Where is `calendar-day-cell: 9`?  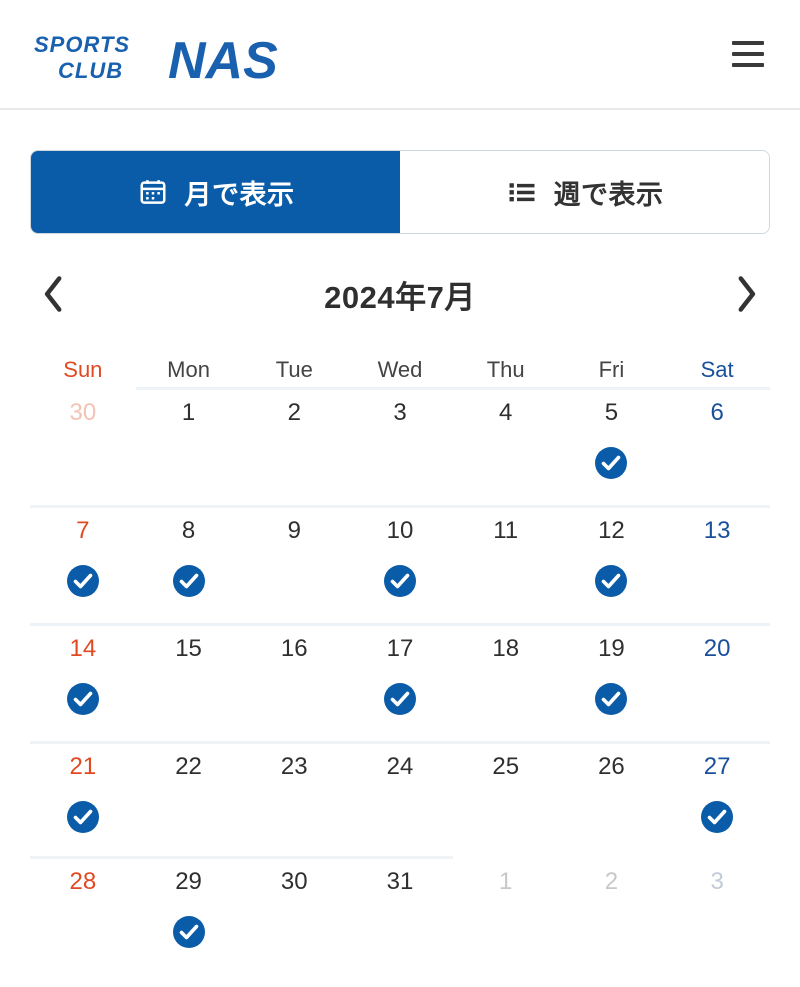
calendar-day-cell: 9 is located at coordinates (294, 565).